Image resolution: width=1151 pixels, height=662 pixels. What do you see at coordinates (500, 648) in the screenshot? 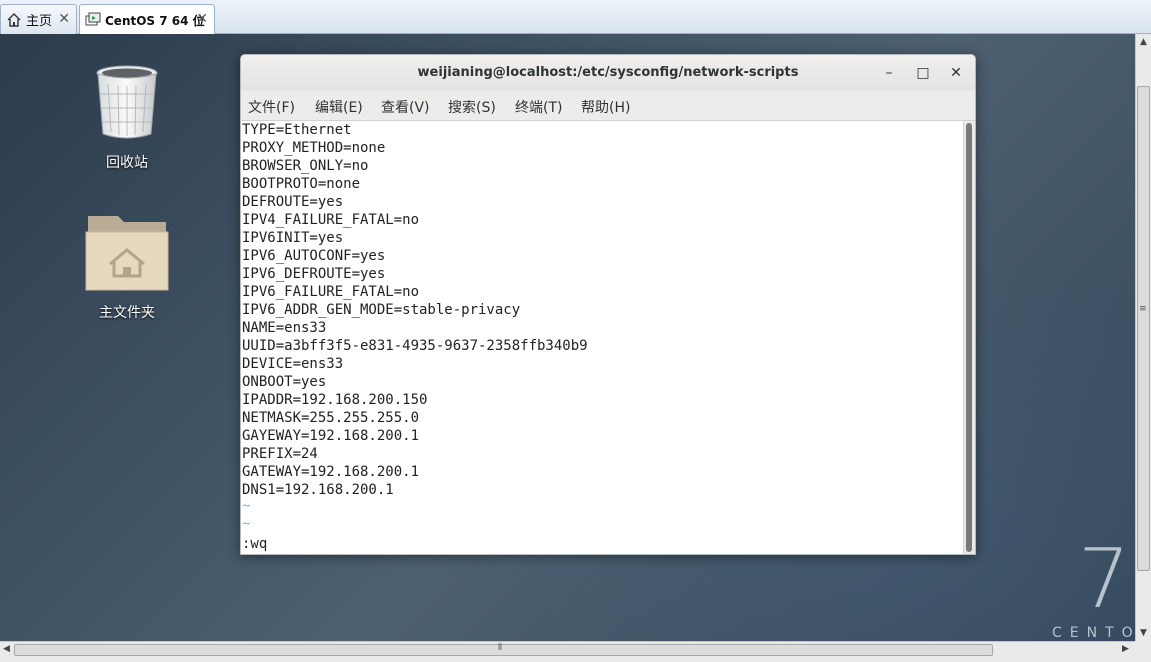
I see `grip-icon: ⦀` at bounding box center [500, 648].